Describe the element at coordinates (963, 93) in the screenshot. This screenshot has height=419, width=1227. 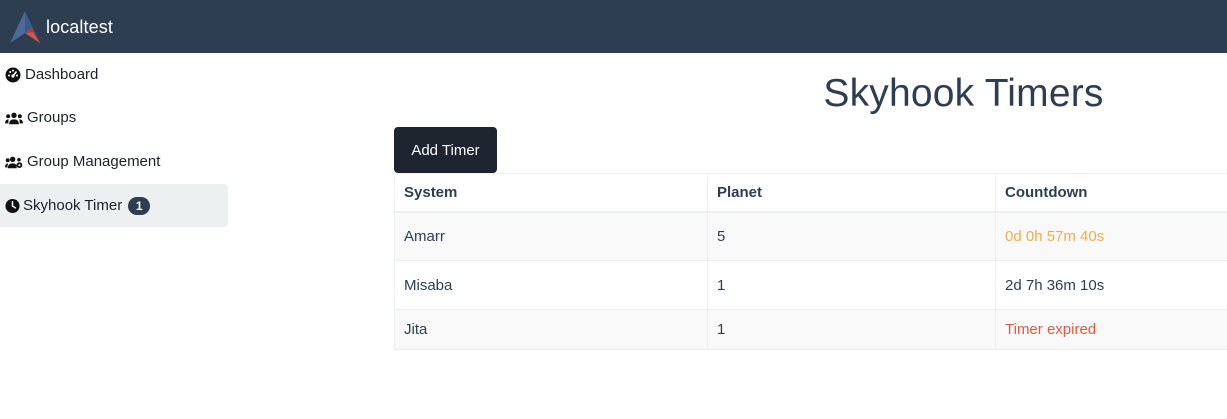
I see `page-title: Skyhook Timers` at that location.